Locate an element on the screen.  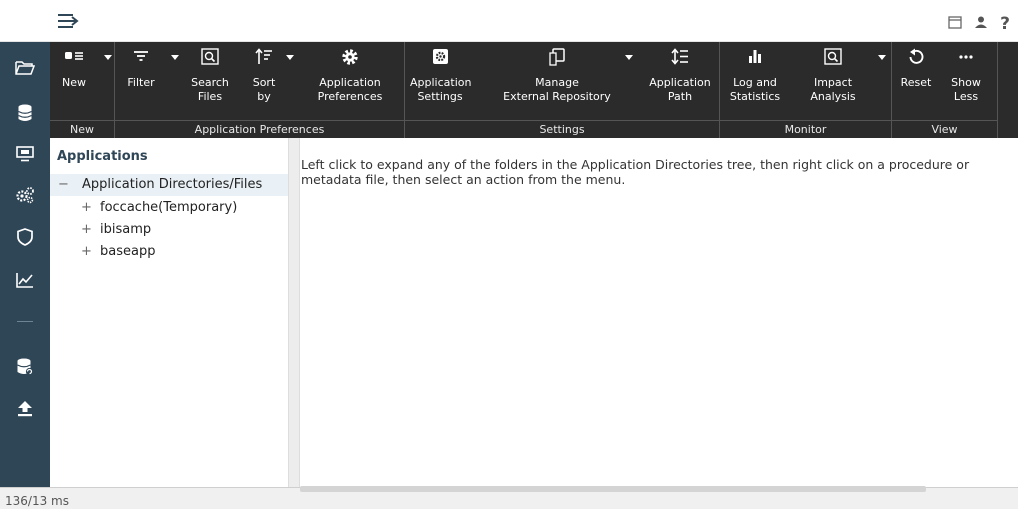
application-preferences-label: Application Preferences is located at coordinates (350, 89).